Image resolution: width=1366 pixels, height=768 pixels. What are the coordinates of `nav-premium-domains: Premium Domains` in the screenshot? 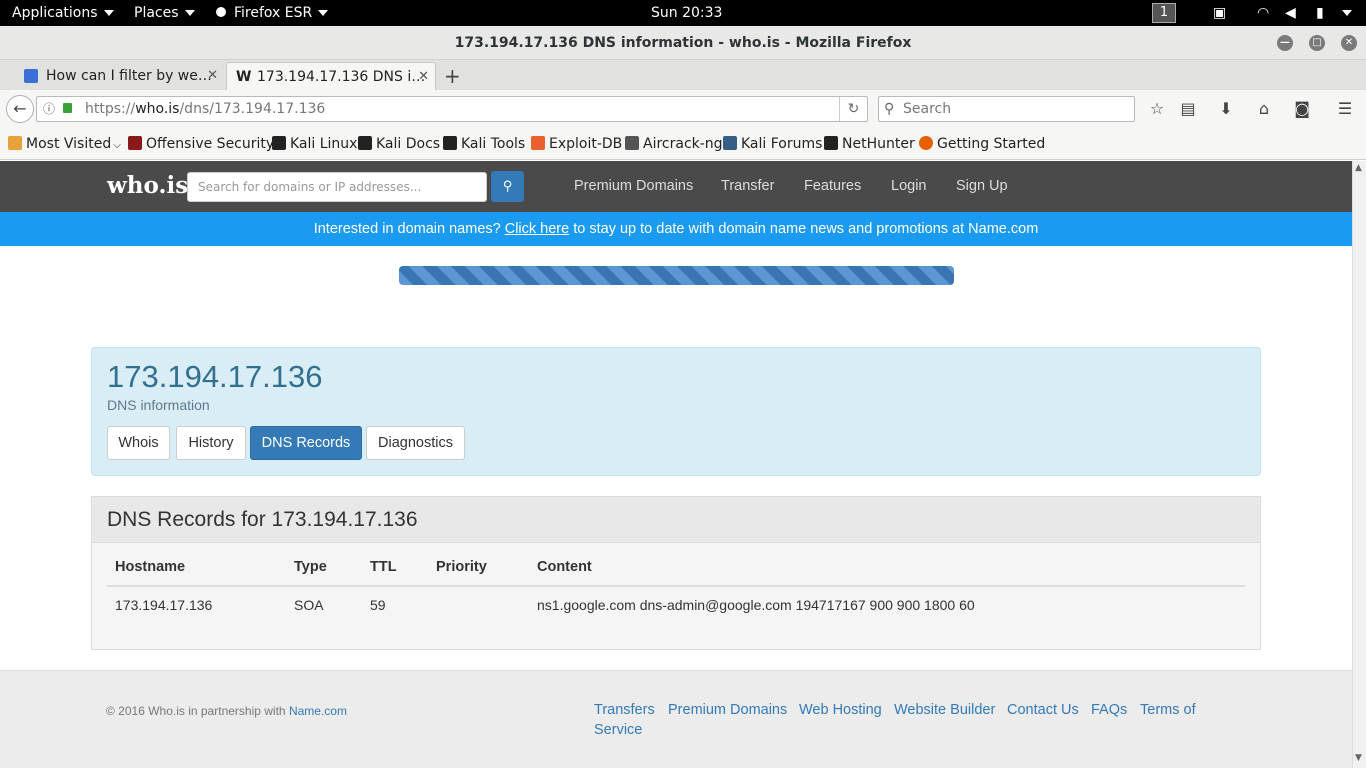 It's located at (633, 186).